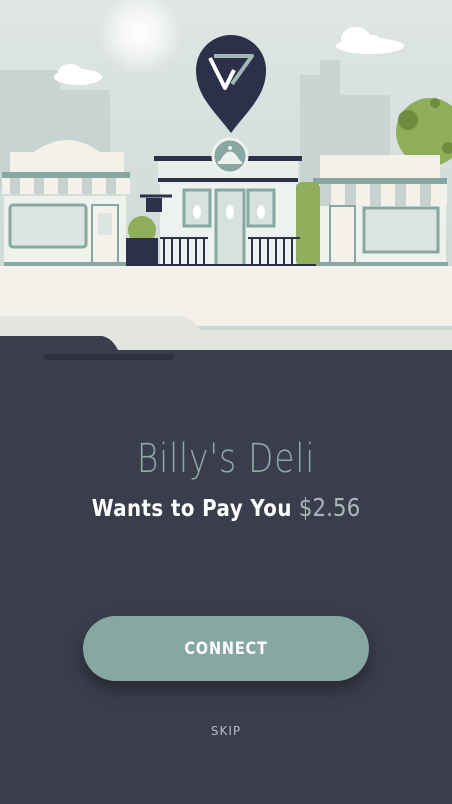 The width and height of the screenshot is (452, 804). I want to click on payment-request: Wants to Pay You $2.56, so click(226, 509).